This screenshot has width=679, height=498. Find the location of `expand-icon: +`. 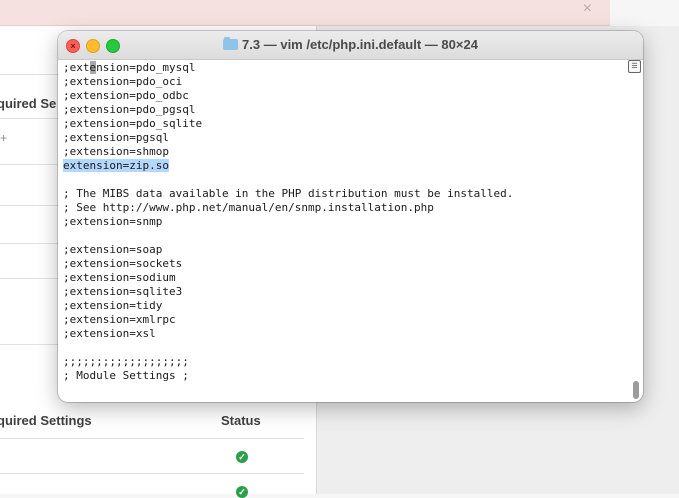

expand-icon: + is located at coordinates (3, 138).